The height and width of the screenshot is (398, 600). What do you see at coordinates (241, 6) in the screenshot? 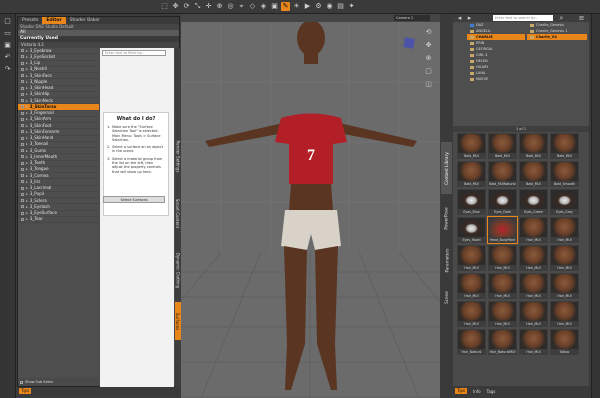
I see `region-nav-icon: ⌖` at bounding box center [241, 6].